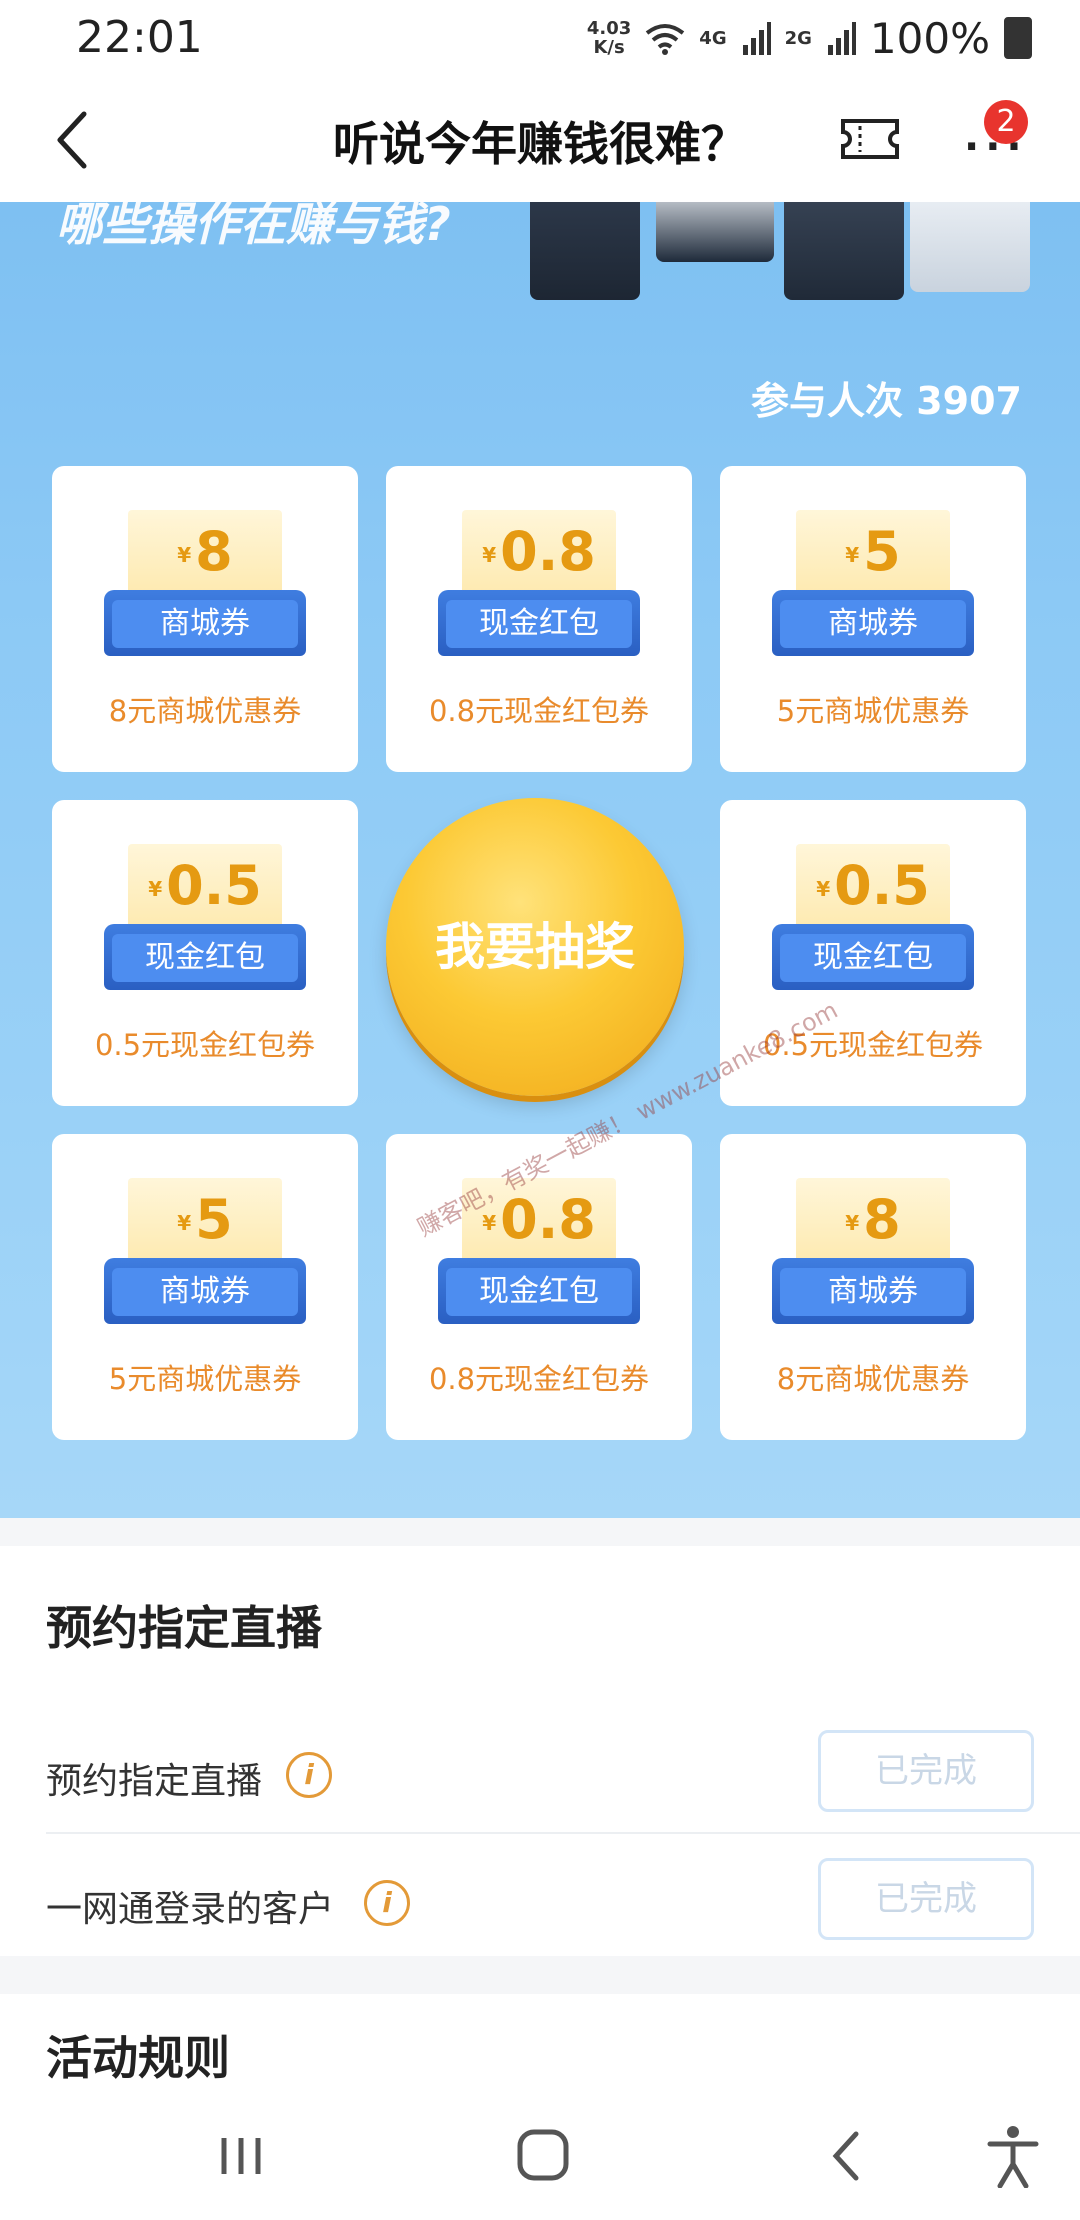  What do you see at coordinates (184, 1628) in the screenshot?
I see `section-title: 预约指定直播` at bounding box center [184, 1628].